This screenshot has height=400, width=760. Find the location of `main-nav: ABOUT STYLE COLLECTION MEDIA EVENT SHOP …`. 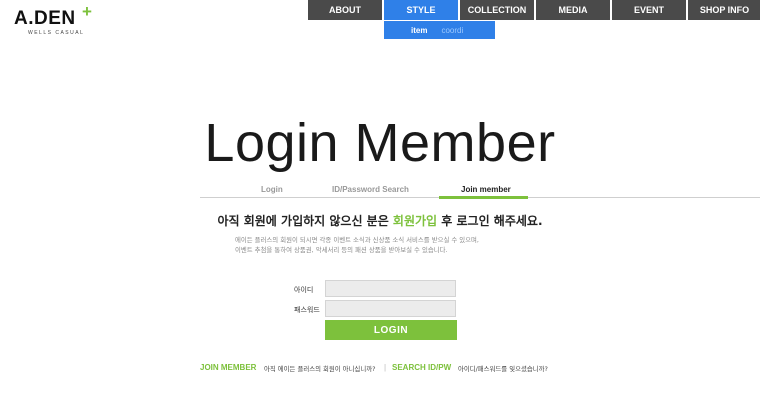

main-nav: ABOUT STYLE COLLECTION MEDIA EVENT SHOP … is located at coordinates (534, 10).